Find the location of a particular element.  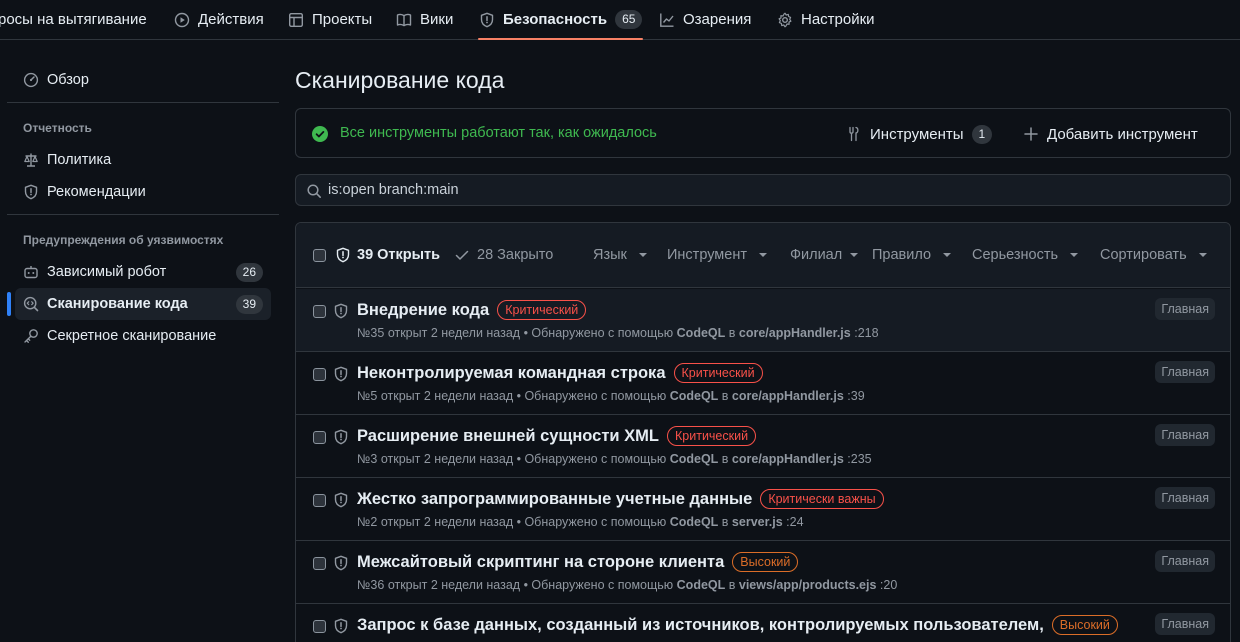

sidebar-item-secret-scanning: Секретное сканирование is located at coordinates (143, 336).